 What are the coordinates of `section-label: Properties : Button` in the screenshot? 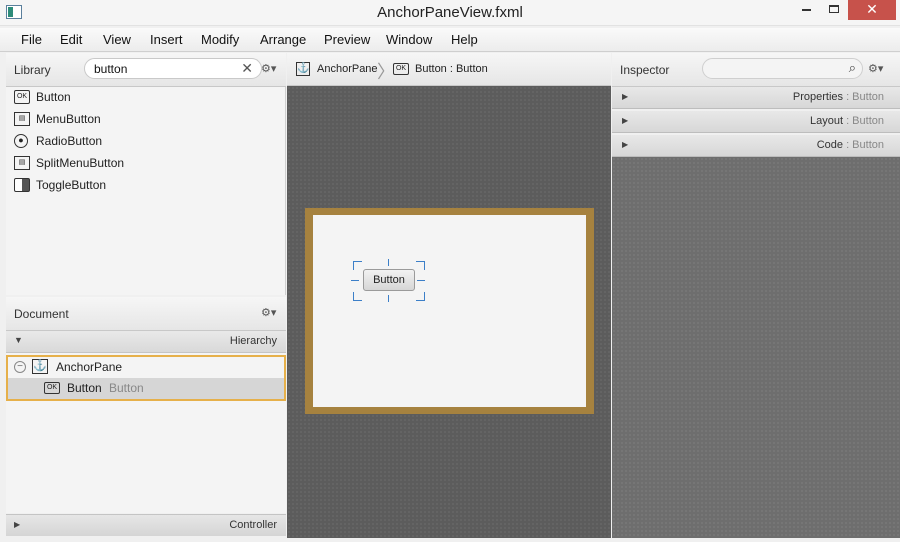 It's located at (838, 97).